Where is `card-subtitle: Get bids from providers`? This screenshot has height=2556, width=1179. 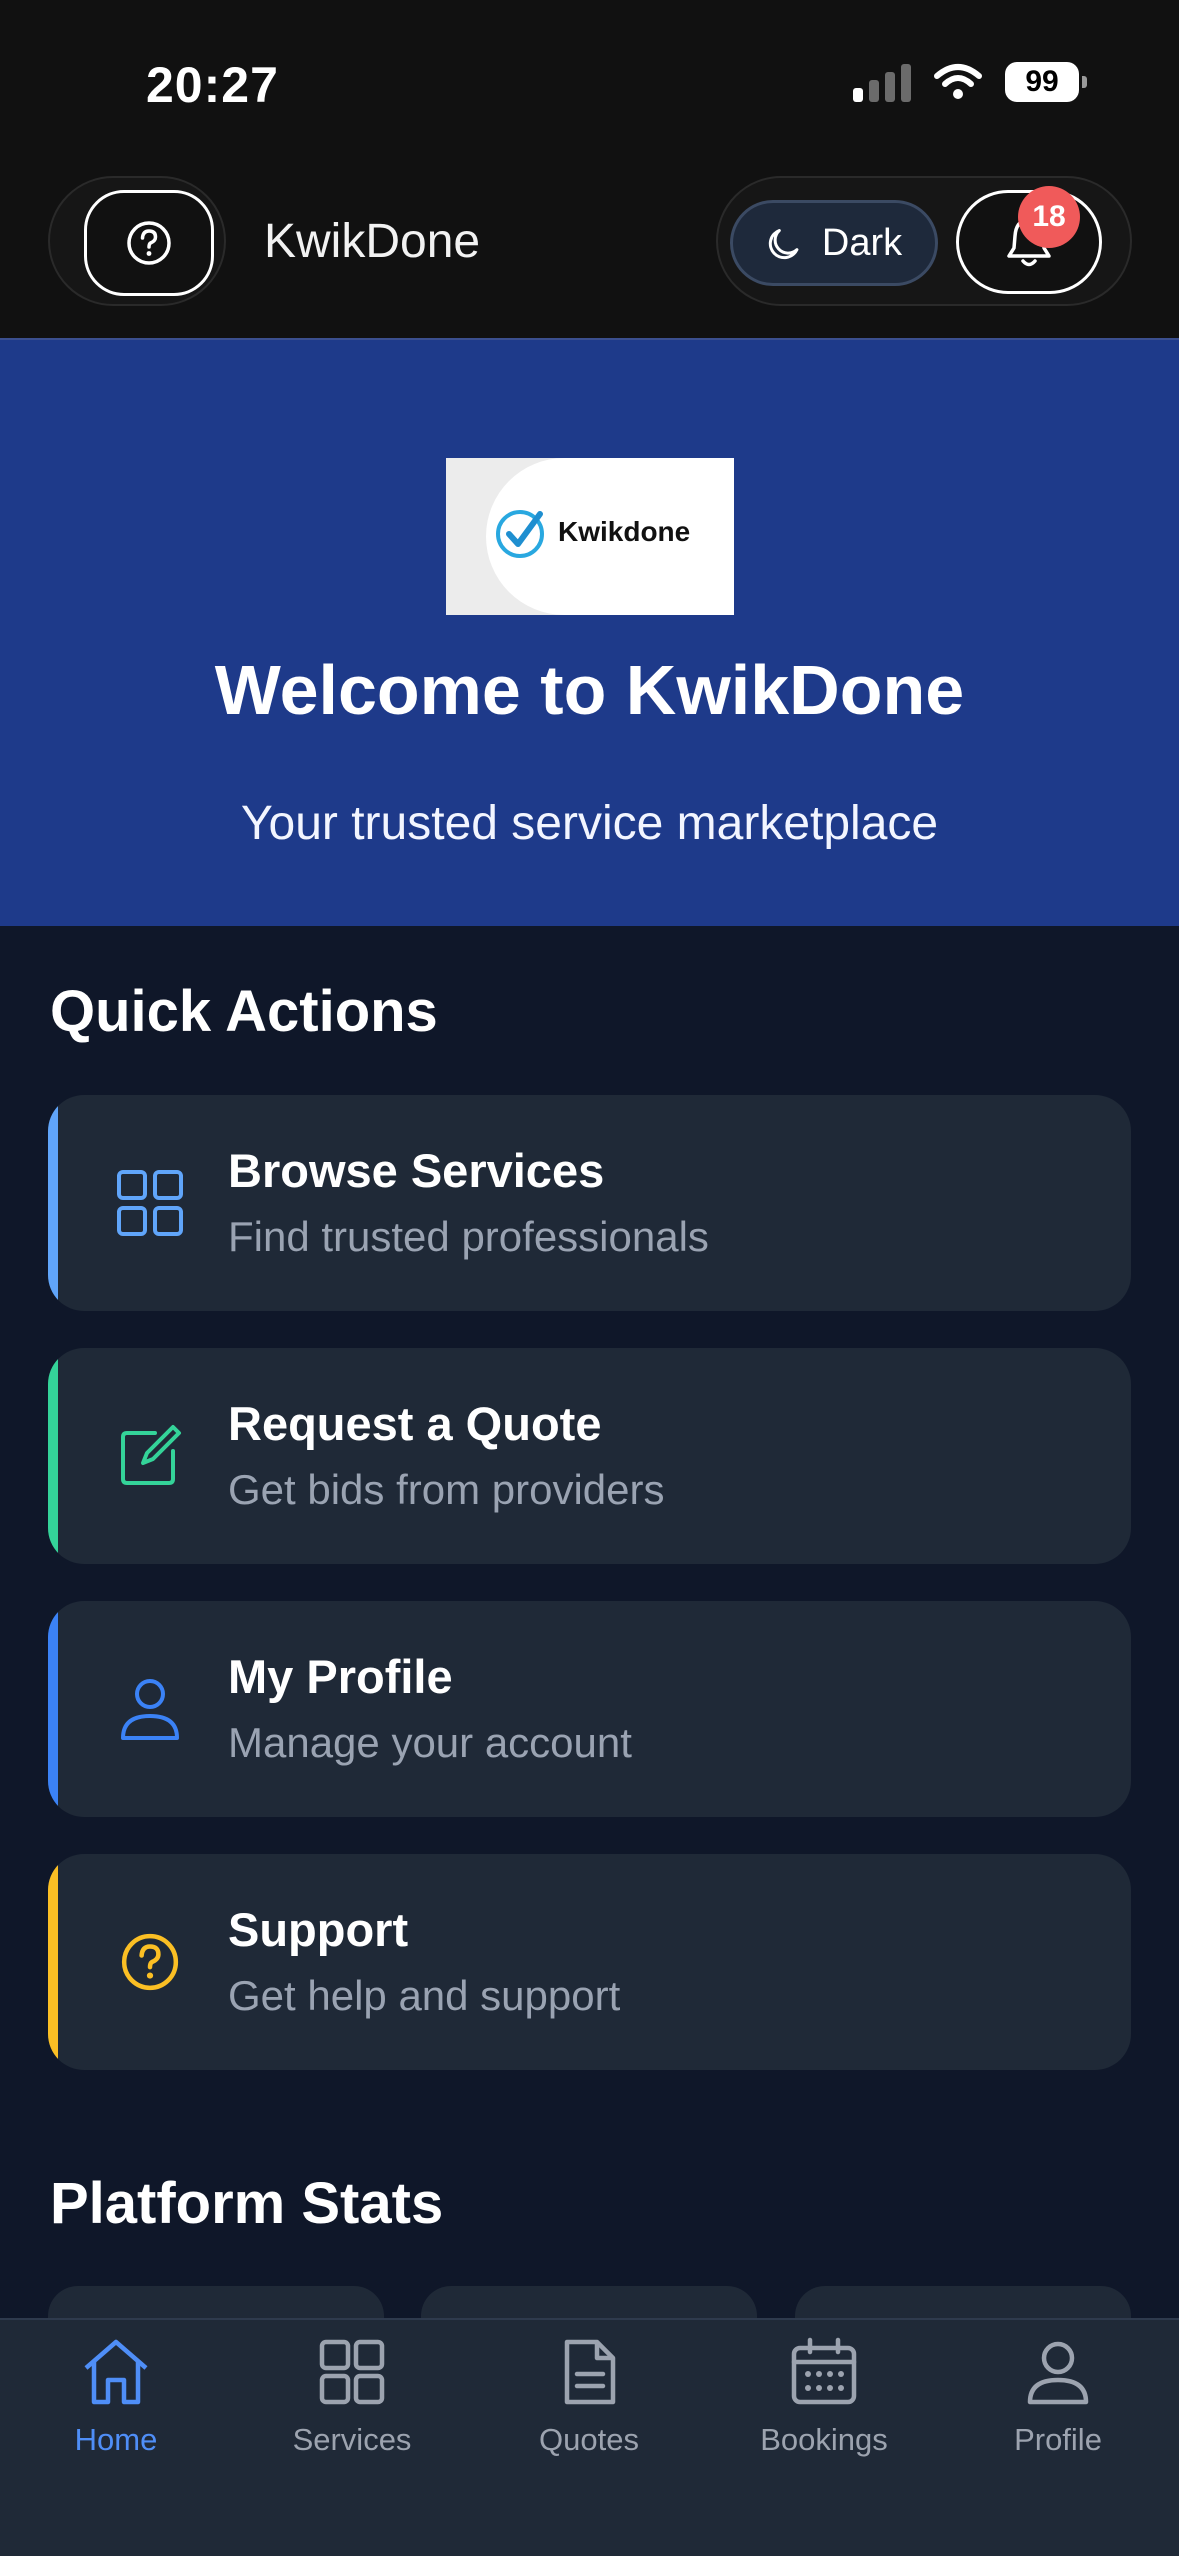 card-subtitle: Get bids from providers is located at coordinates (446, 1489).